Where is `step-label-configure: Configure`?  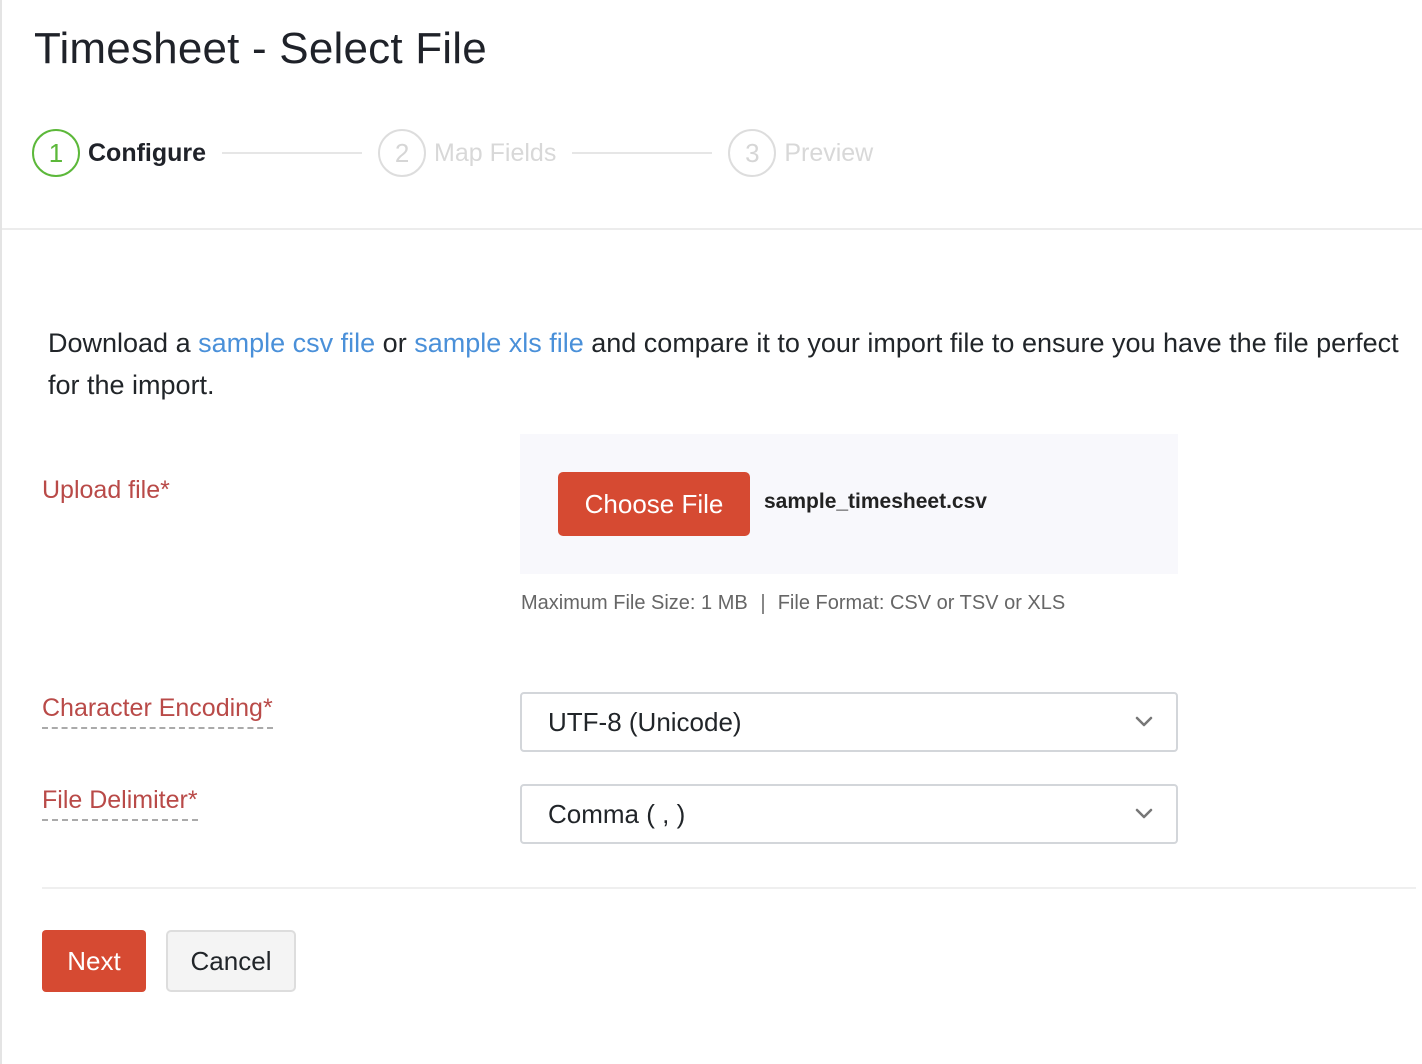
step-label-configure: Configure is located at coordinates (147, 152).